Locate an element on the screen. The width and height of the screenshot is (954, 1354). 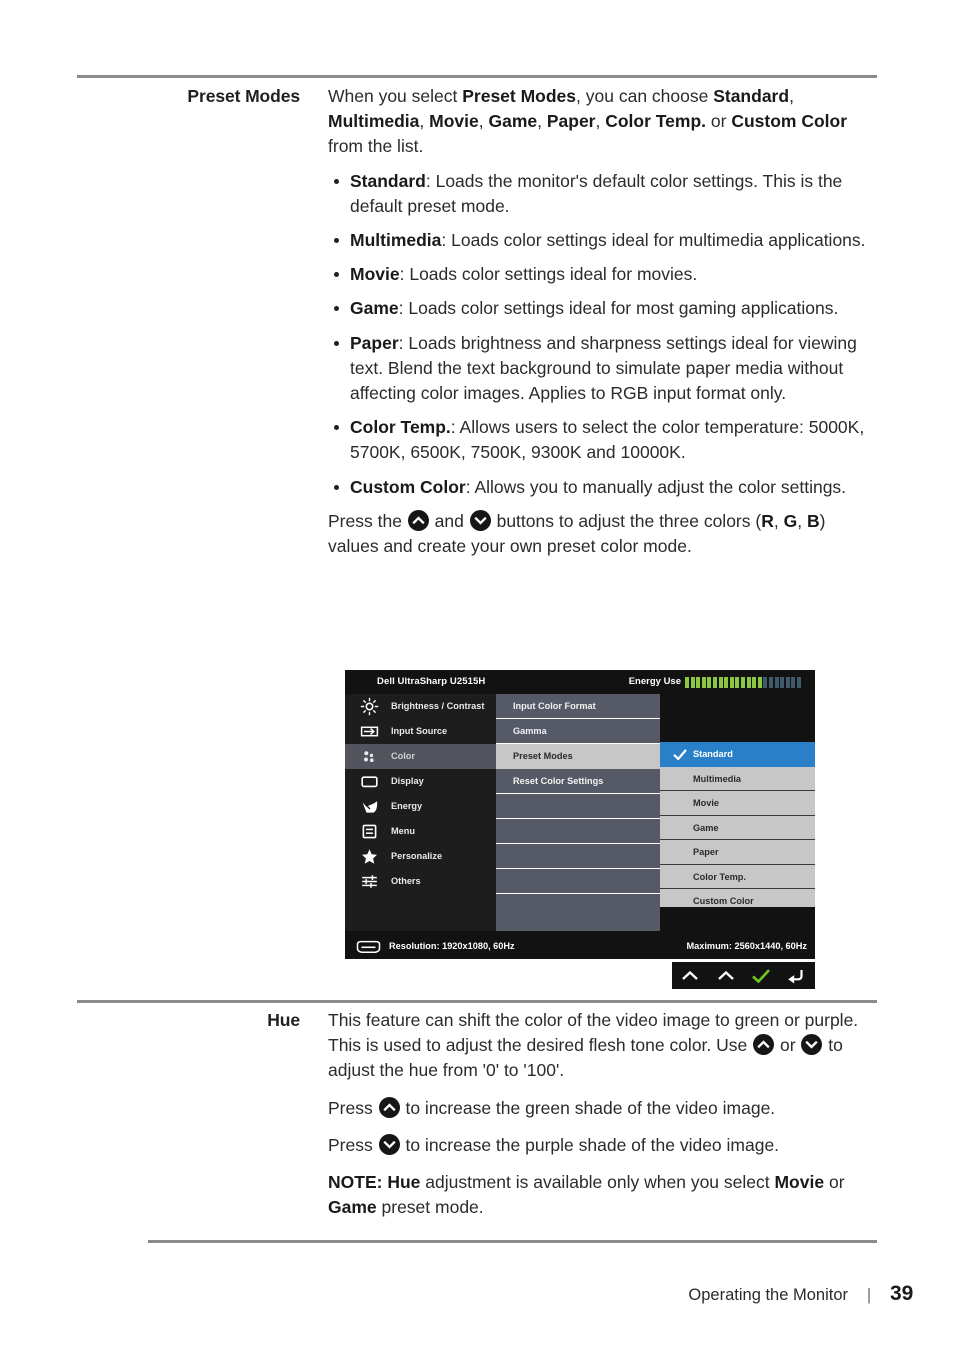
note-text: preset mode. is located at coordinates (430, 1207).